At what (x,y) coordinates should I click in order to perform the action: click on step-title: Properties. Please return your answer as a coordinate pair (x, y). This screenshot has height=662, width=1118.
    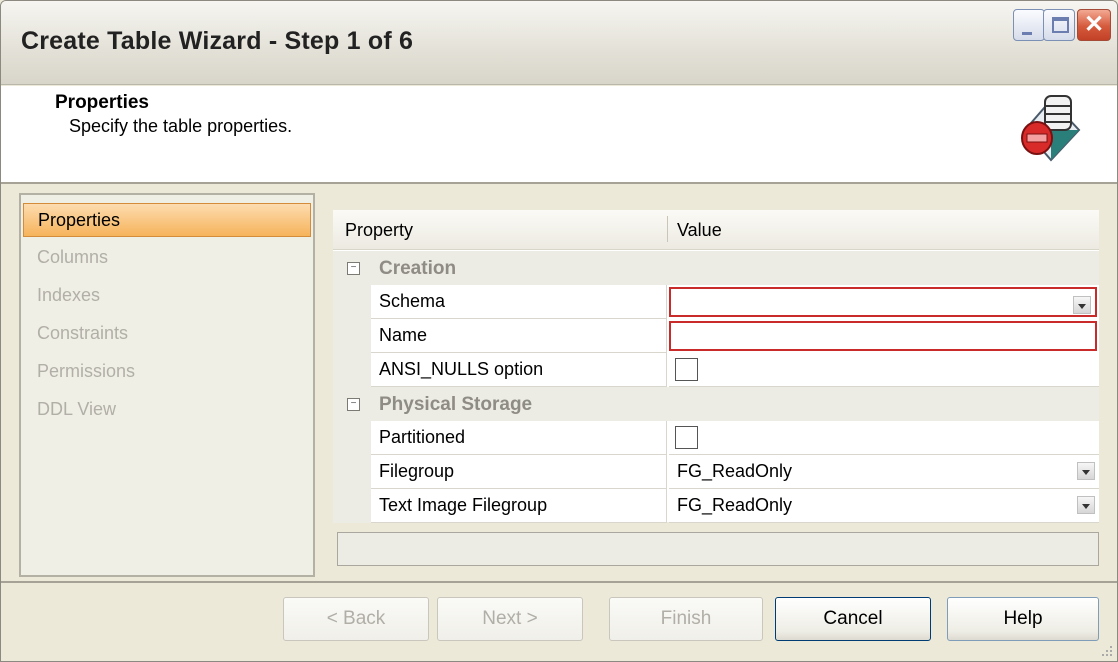
    Looking at the image, I should click on (102, 102).